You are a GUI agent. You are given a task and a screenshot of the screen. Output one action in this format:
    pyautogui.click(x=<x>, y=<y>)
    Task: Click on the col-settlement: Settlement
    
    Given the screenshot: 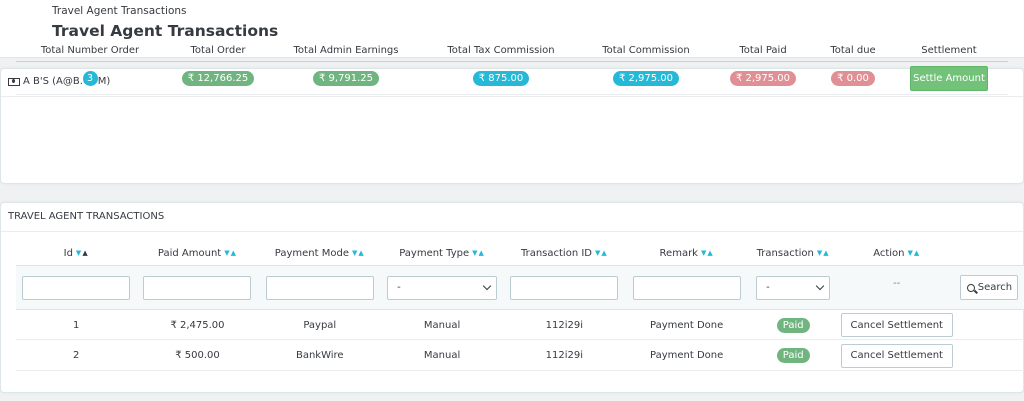 What is the action you would take?
    pyautogui.click(x=949, y=50)
    